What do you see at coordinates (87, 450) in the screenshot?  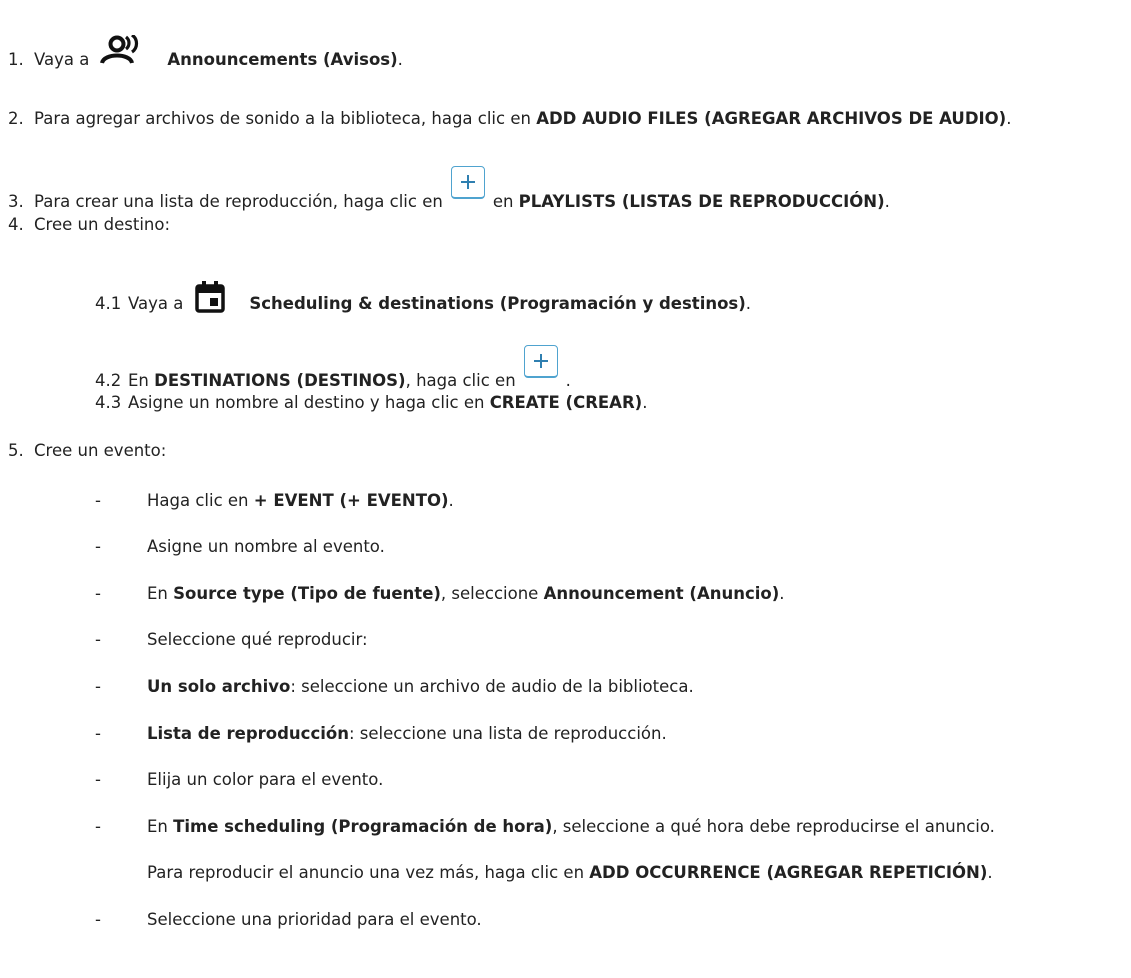 I see `step-5: 5. Cree un evento:` at bounding box center [87, 450].